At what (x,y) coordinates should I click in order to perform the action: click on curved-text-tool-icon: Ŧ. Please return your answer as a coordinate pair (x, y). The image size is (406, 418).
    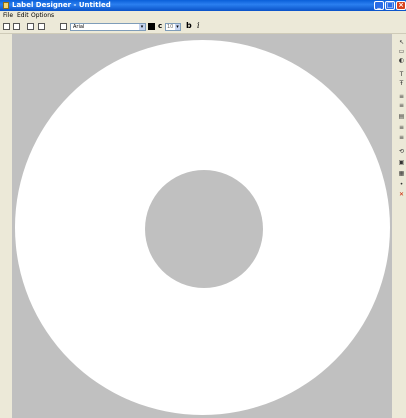
    Looking at the image, I should click on (401, 84).